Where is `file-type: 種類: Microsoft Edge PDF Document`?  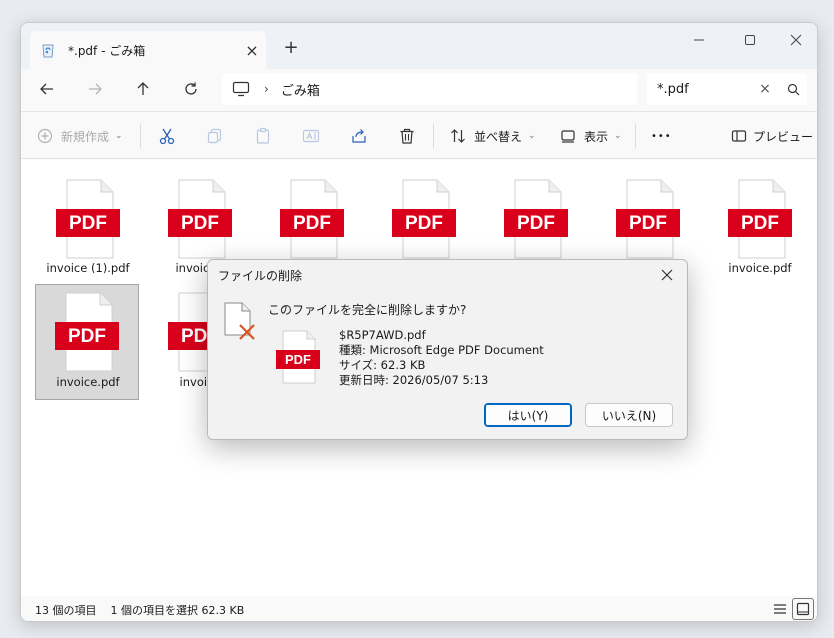
file-type: 種類: Microsoft Edge PDF Document is located at coordinates (441, 350).